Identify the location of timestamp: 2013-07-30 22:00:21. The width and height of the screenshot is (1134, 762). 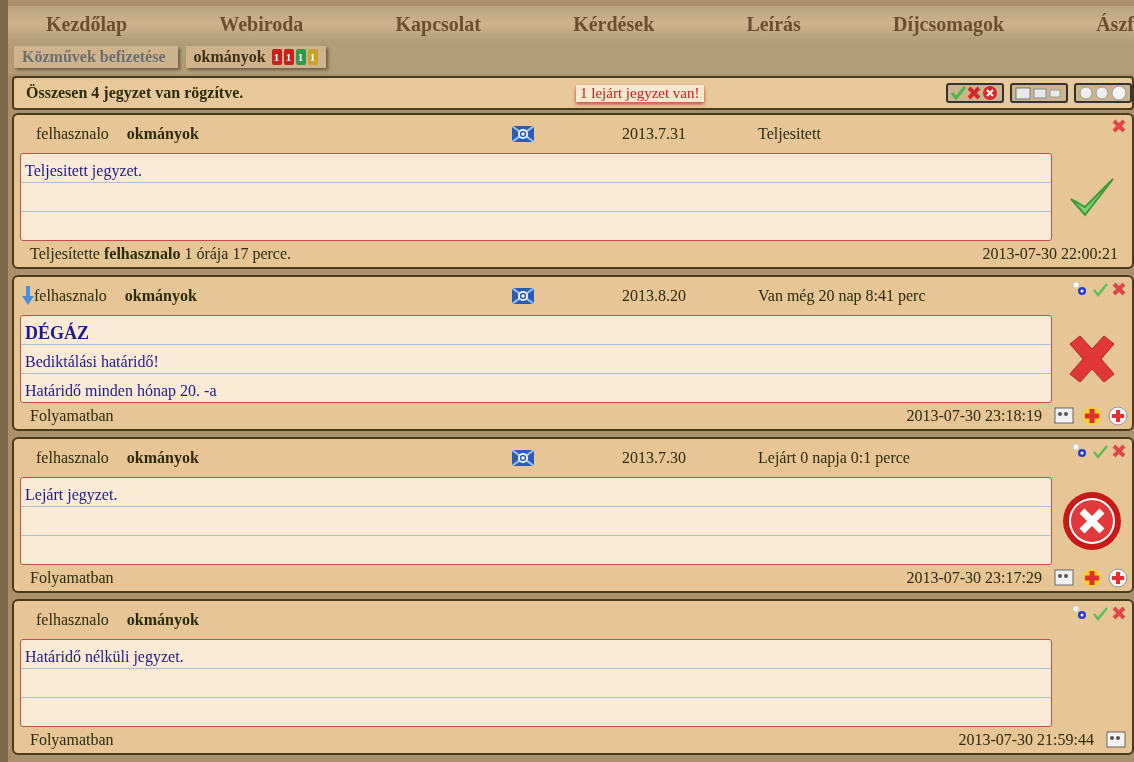
(1050, 254).